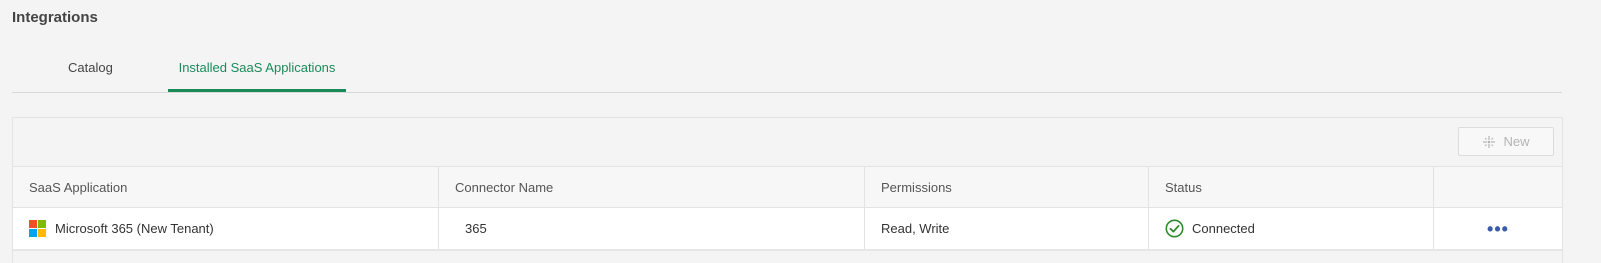  I want to click on check-circle-icon, so click(1174, 228).